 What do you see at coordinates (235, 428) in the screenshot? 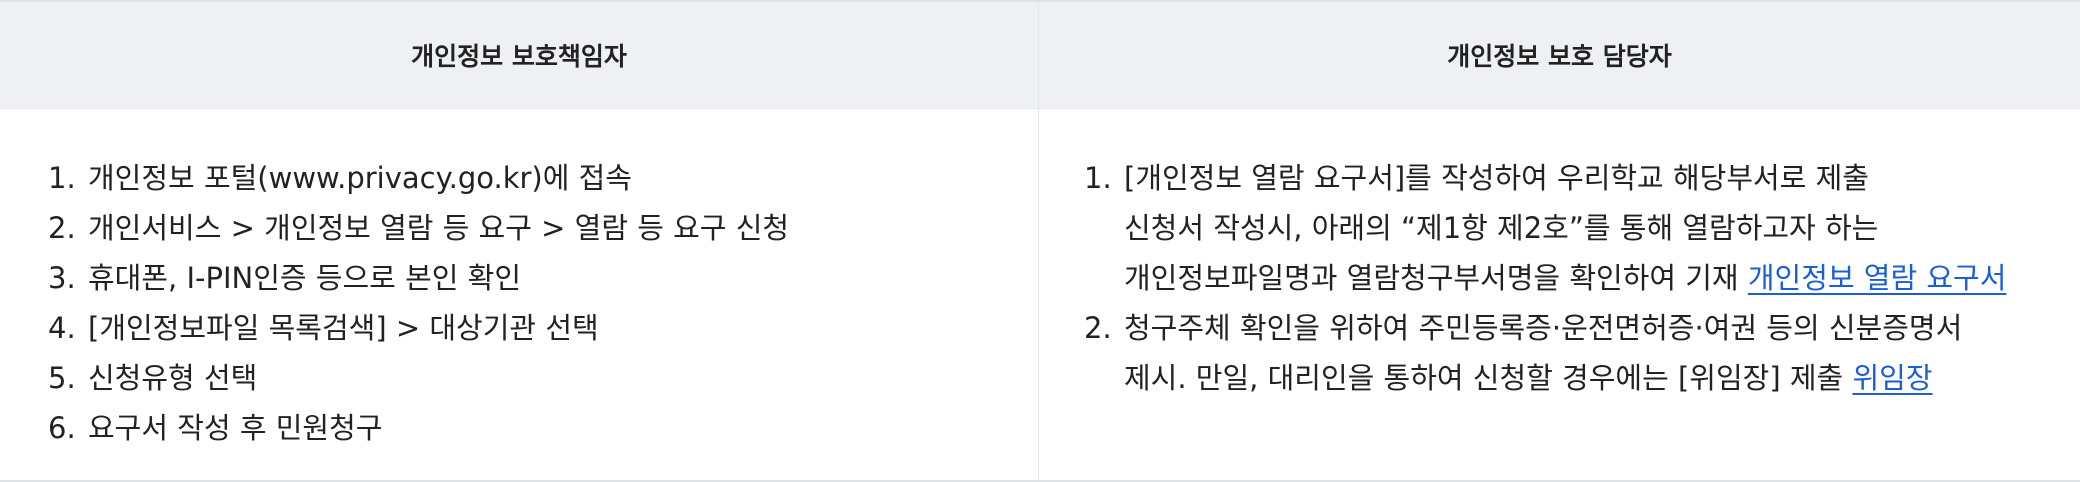
I see `step-text: 요구서 작성 후 민원청구` at bounding box center [235, 428].